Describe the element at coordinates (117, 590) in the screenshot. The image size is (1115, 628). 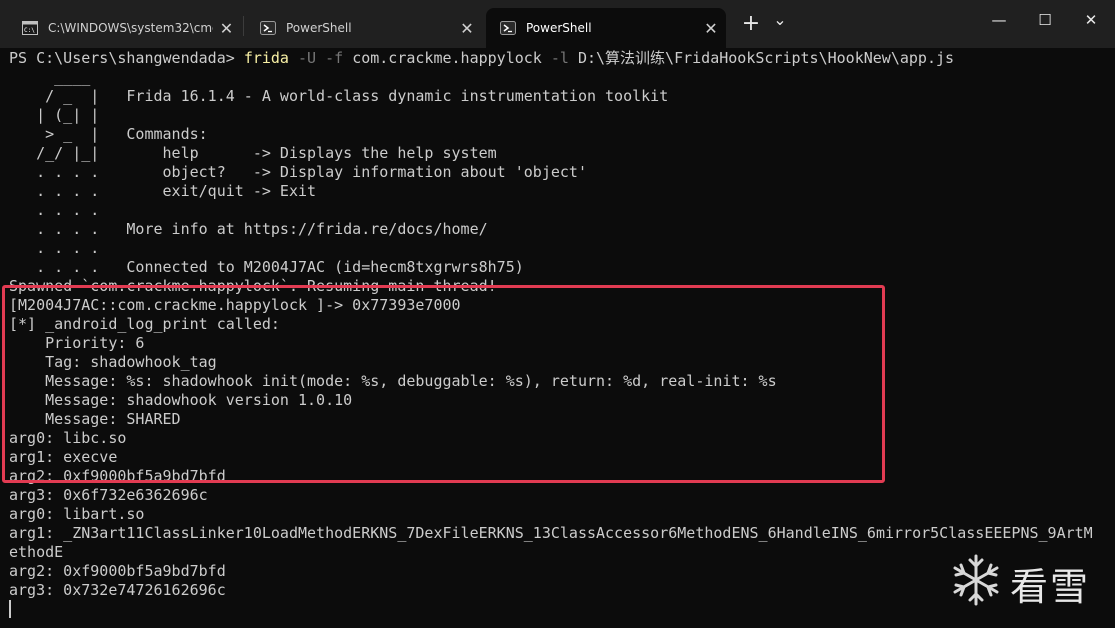
I see `terminal-line: arg3: 0x732e74726162696c` at that location.